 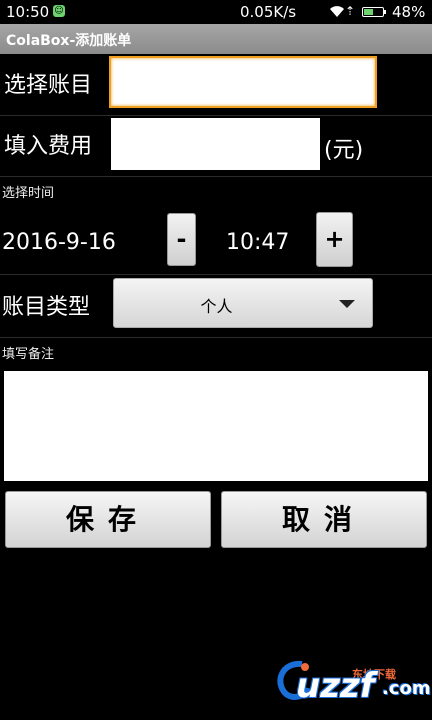 I want to click on cost-input, so click(x=215, y=144).